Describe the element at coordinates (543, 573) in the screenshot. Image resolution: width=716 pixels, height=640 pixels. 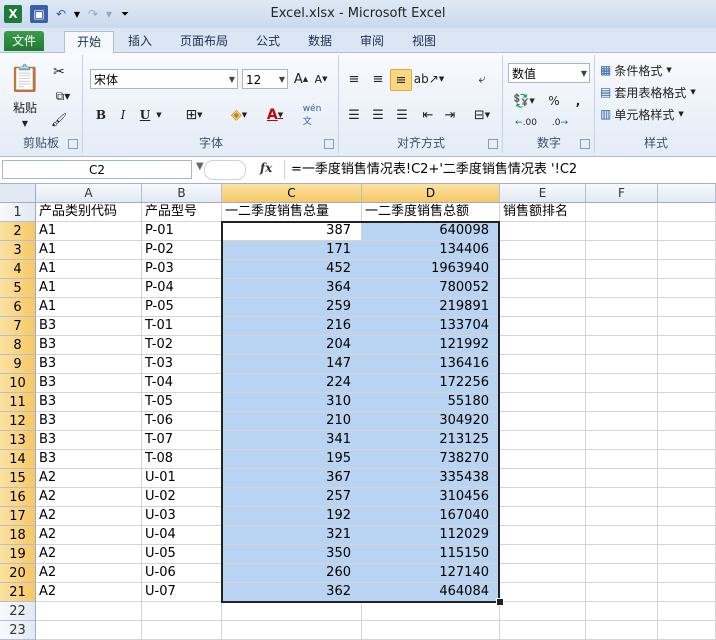
I see `cell-e20` at that location.